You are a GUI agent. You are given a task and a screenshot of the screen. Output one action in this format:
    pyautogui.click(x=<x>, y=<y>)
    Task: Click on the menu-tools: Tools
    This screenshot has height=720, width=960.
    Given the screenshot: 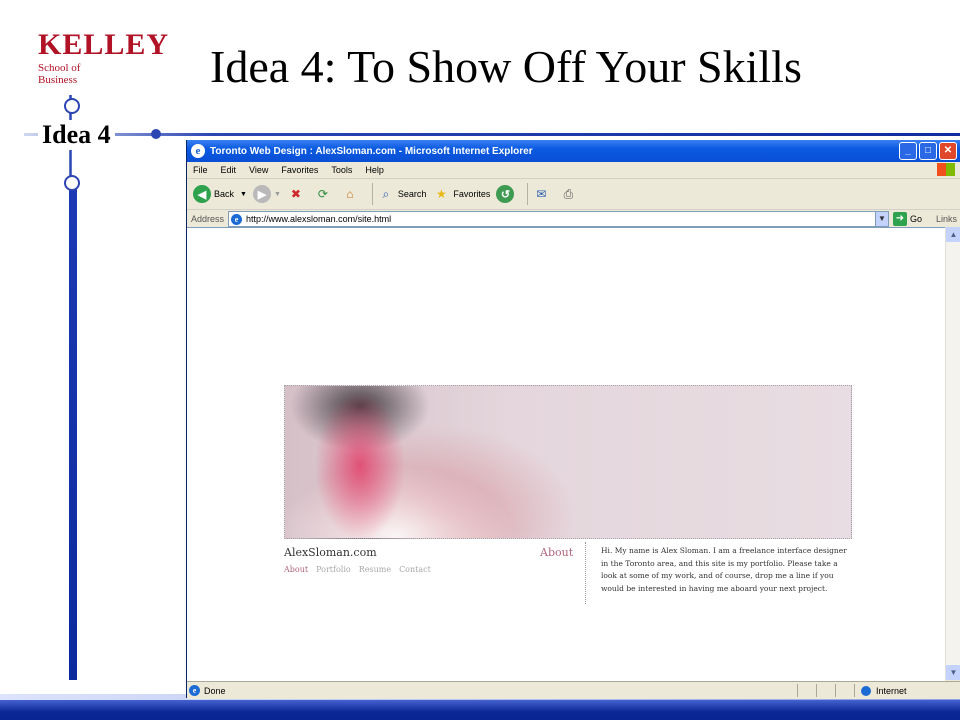 What is the action you would take?
    pyautogui.click(x=341, y=170)
    